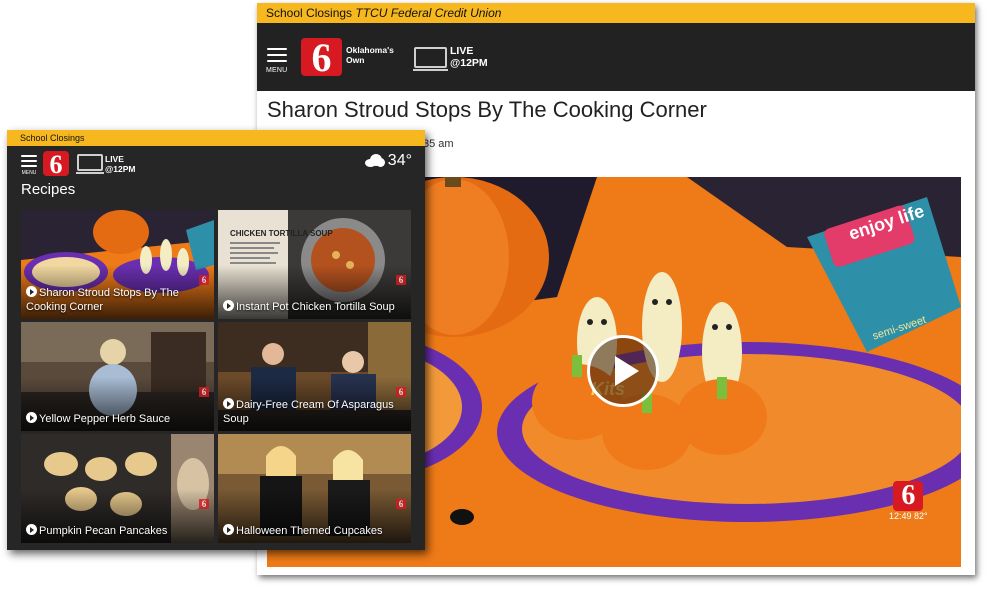  What do you see at coordinates (216, 138) in the screenshot?
I see `school-closings-banner-mobile: School Closings` at bounding box center [216, 138].